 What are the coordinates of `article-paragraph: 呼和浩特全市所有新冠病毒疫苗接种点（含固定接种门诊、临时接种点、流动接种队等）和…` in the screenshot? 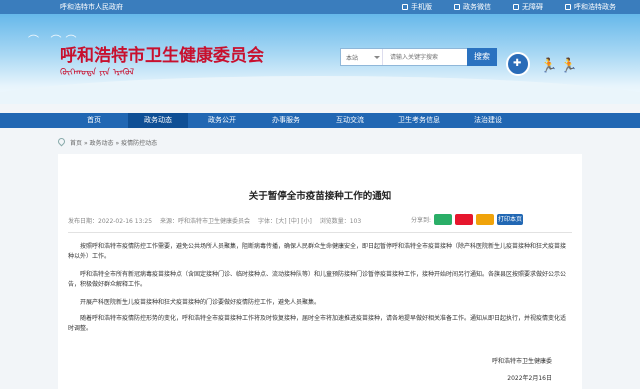 It's located at (317, 279).